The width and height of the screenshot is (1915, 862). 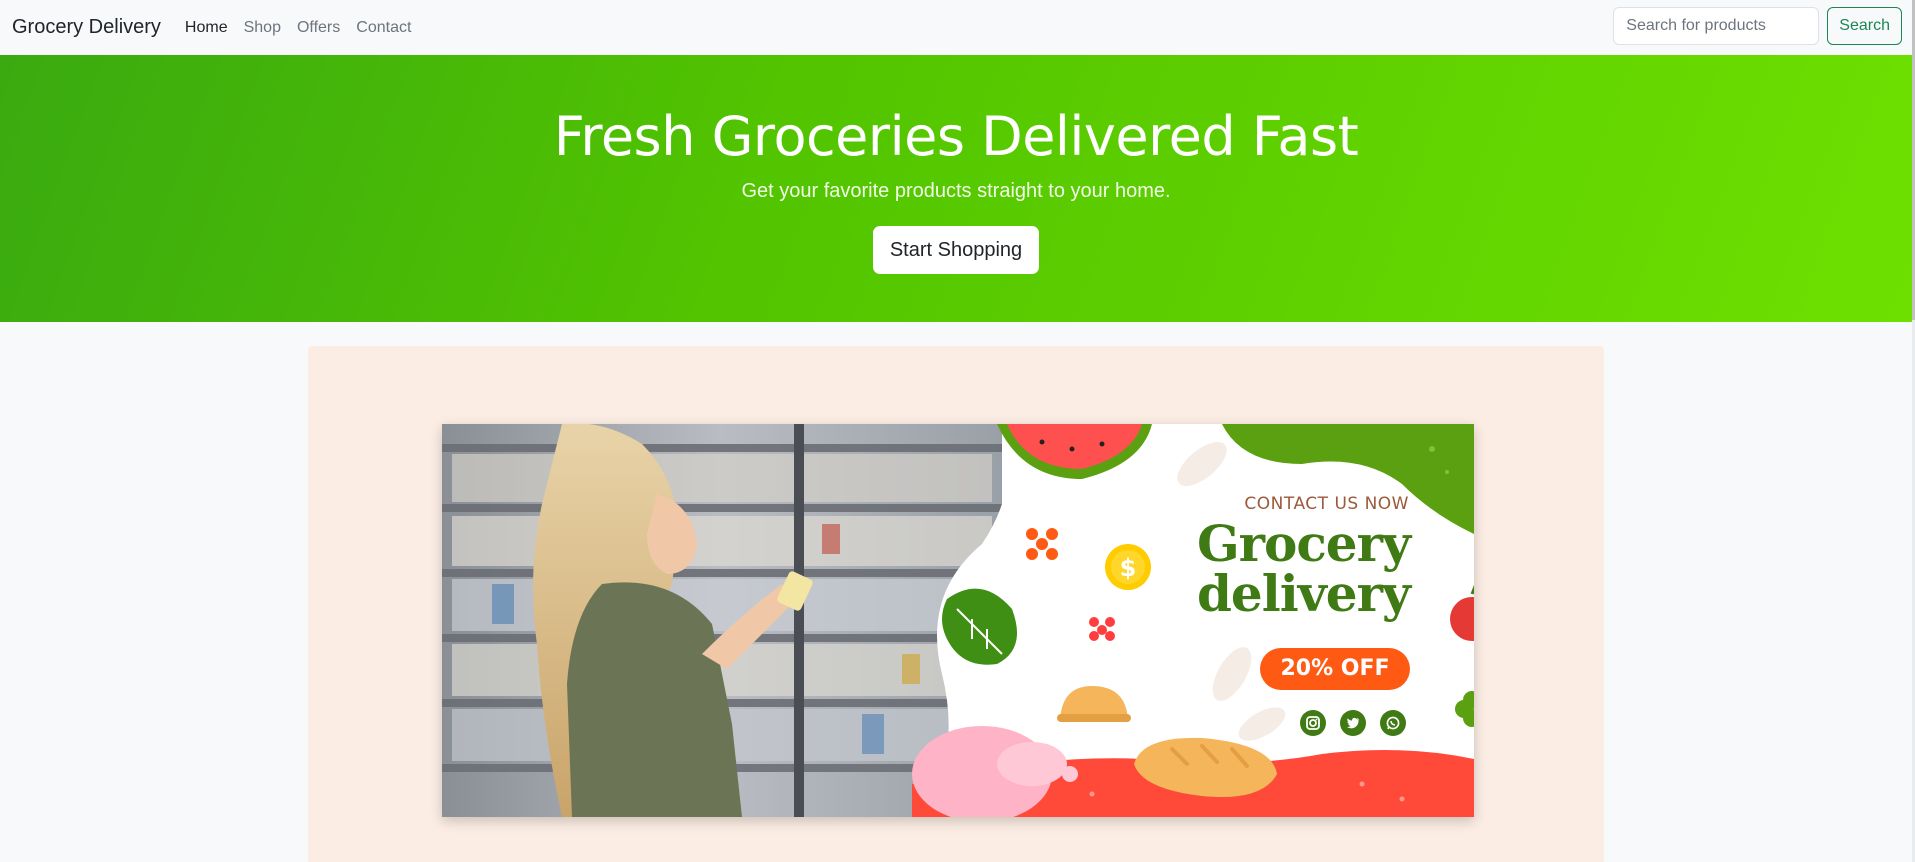 What do you see at coordinates (206, 28) in the screenshot?
I see `nav-link-home: Home` at bounding box center [206, 28].